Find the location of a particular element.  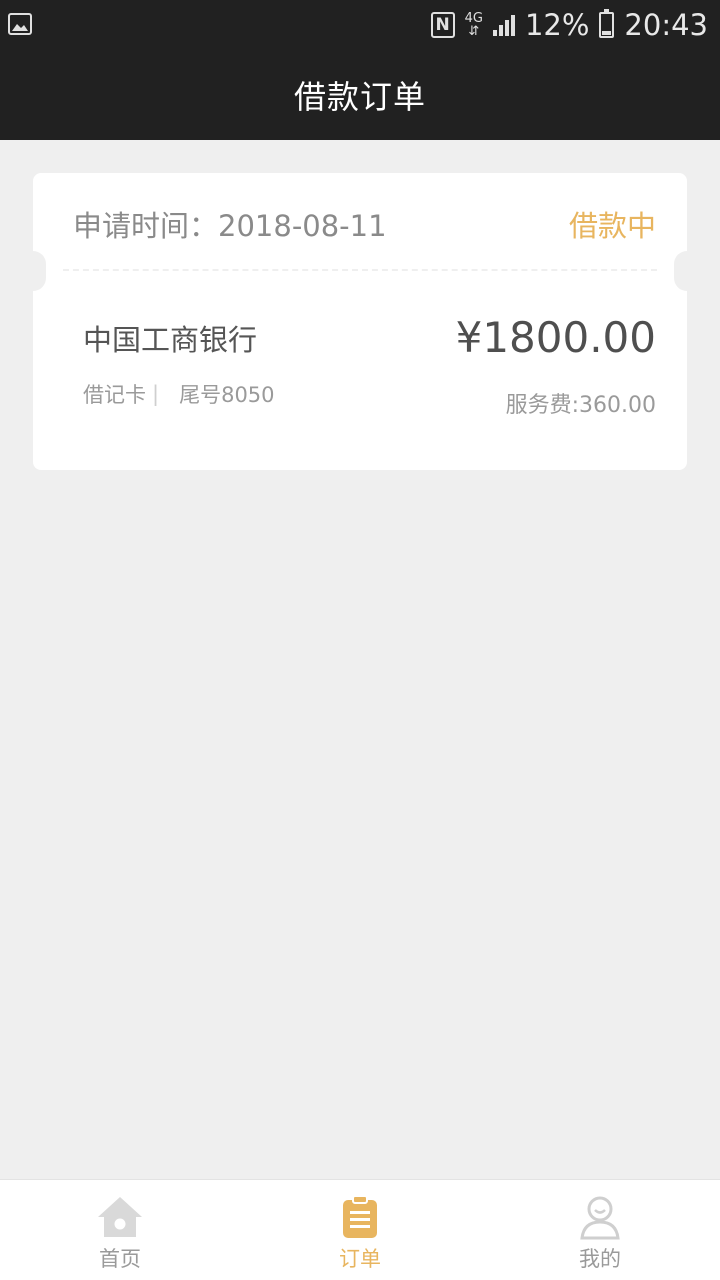

loan-amount: ¥1800.00 is located at coordinates (555, 337).